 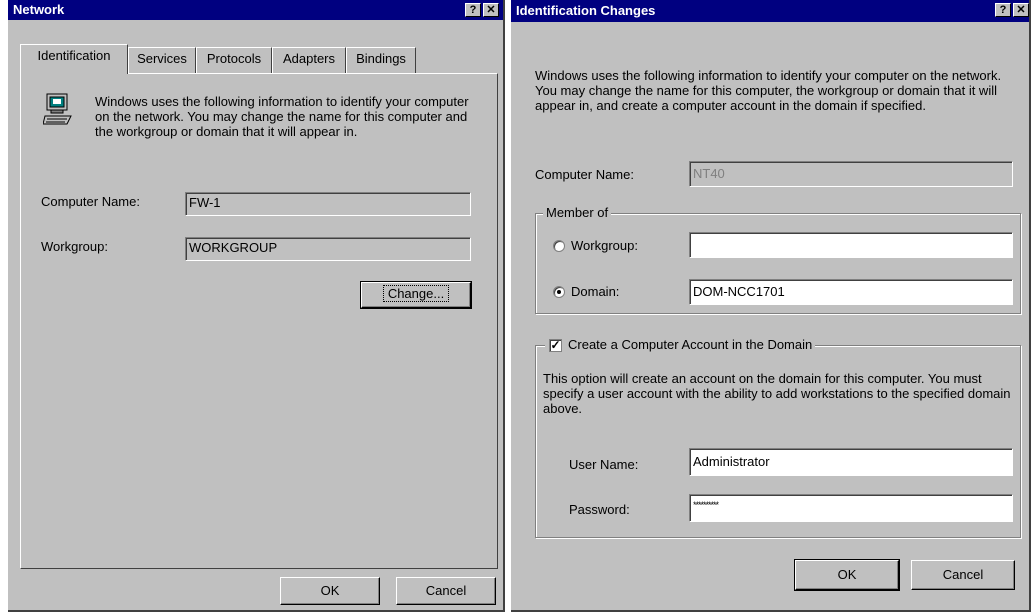 What do you see at coordinates (90, 201) in the screenshot?
I see `computer-name-label: Computer Name:` at bounding box center [90, 201].